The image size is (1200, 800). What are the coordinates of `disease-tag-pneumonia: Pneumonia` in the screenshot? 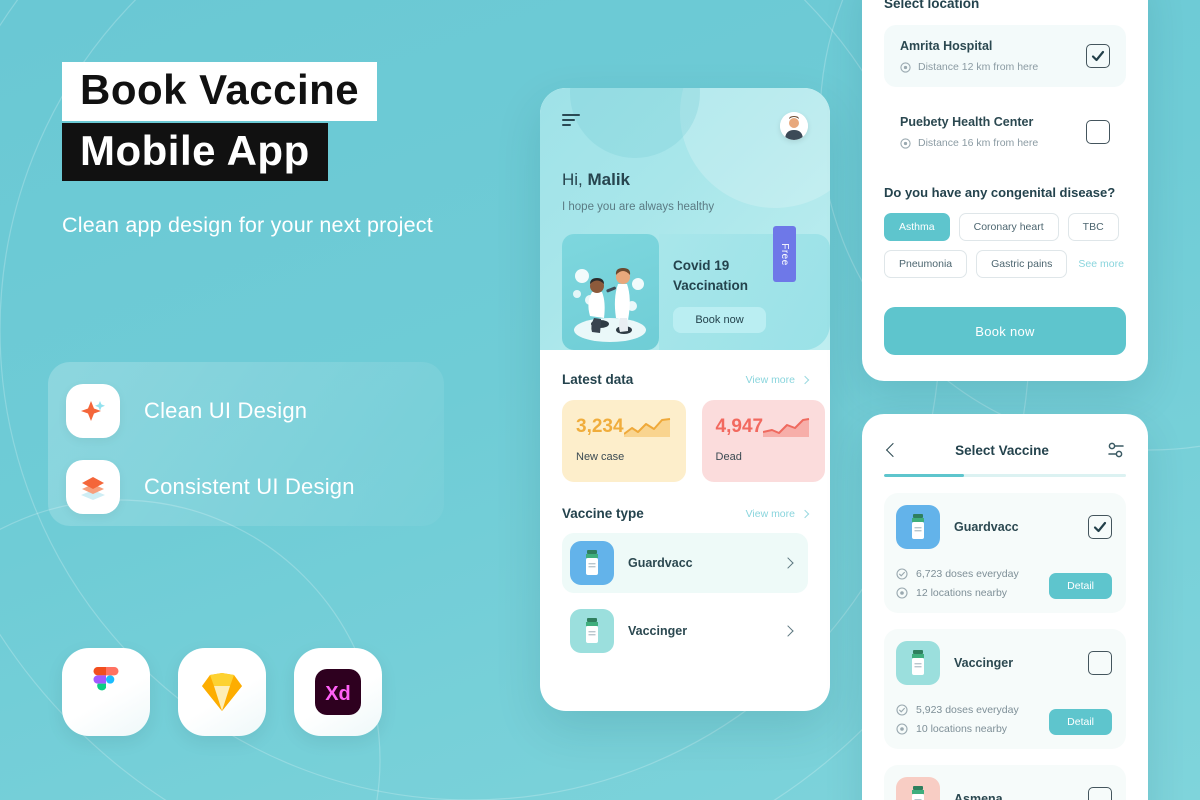 It's located at (926, 264).